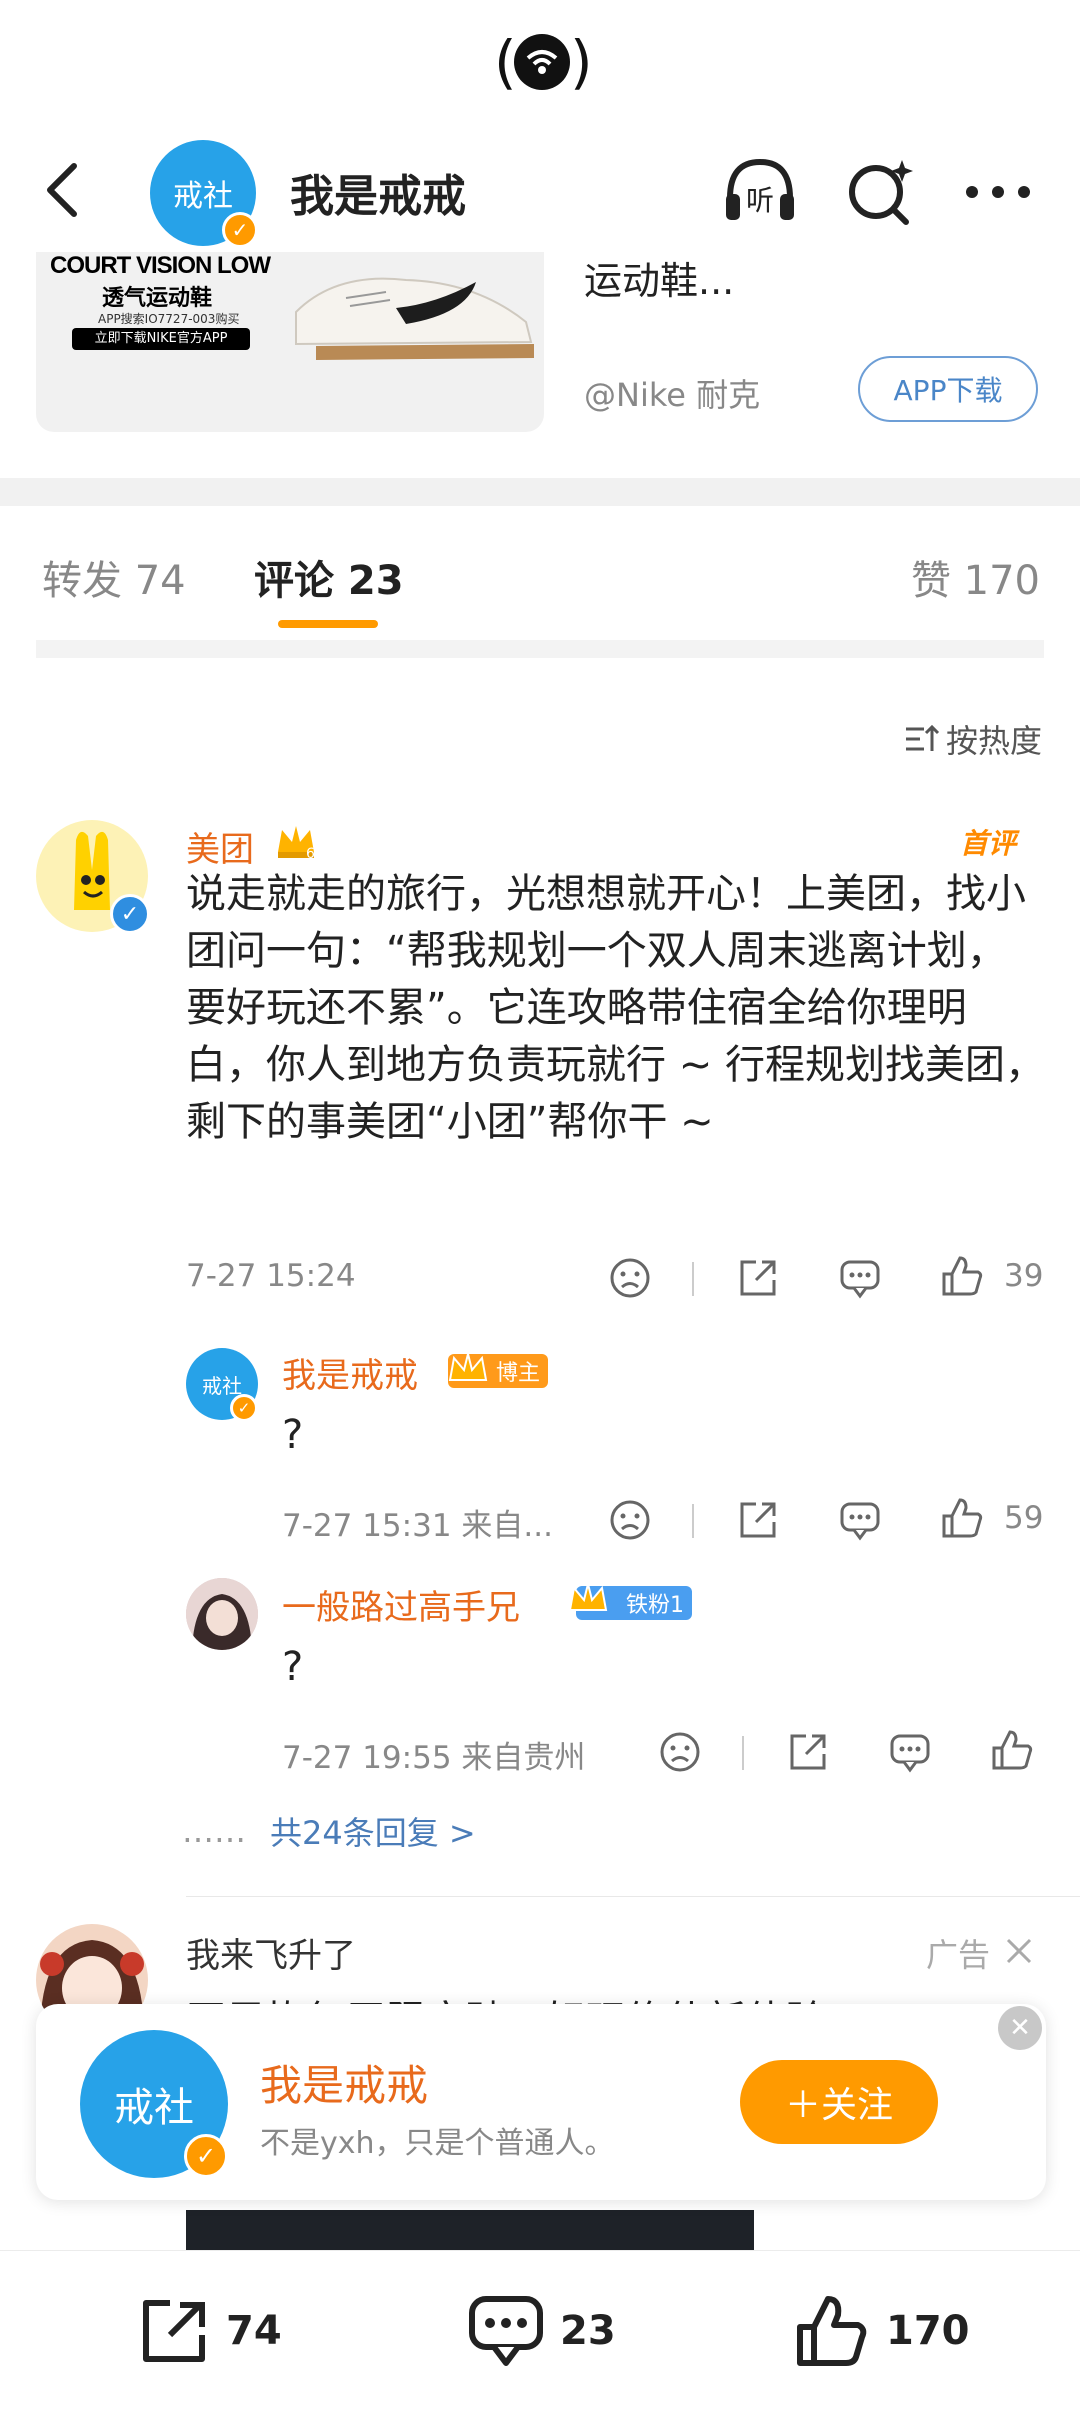 This screenshot has width=1080, height=2412. What do you see at coordinates (540, 190) in the screenshot?
I see `top-nav: 戒社 ✓ 我是戒戒 听` at bounding box center [540, 190].